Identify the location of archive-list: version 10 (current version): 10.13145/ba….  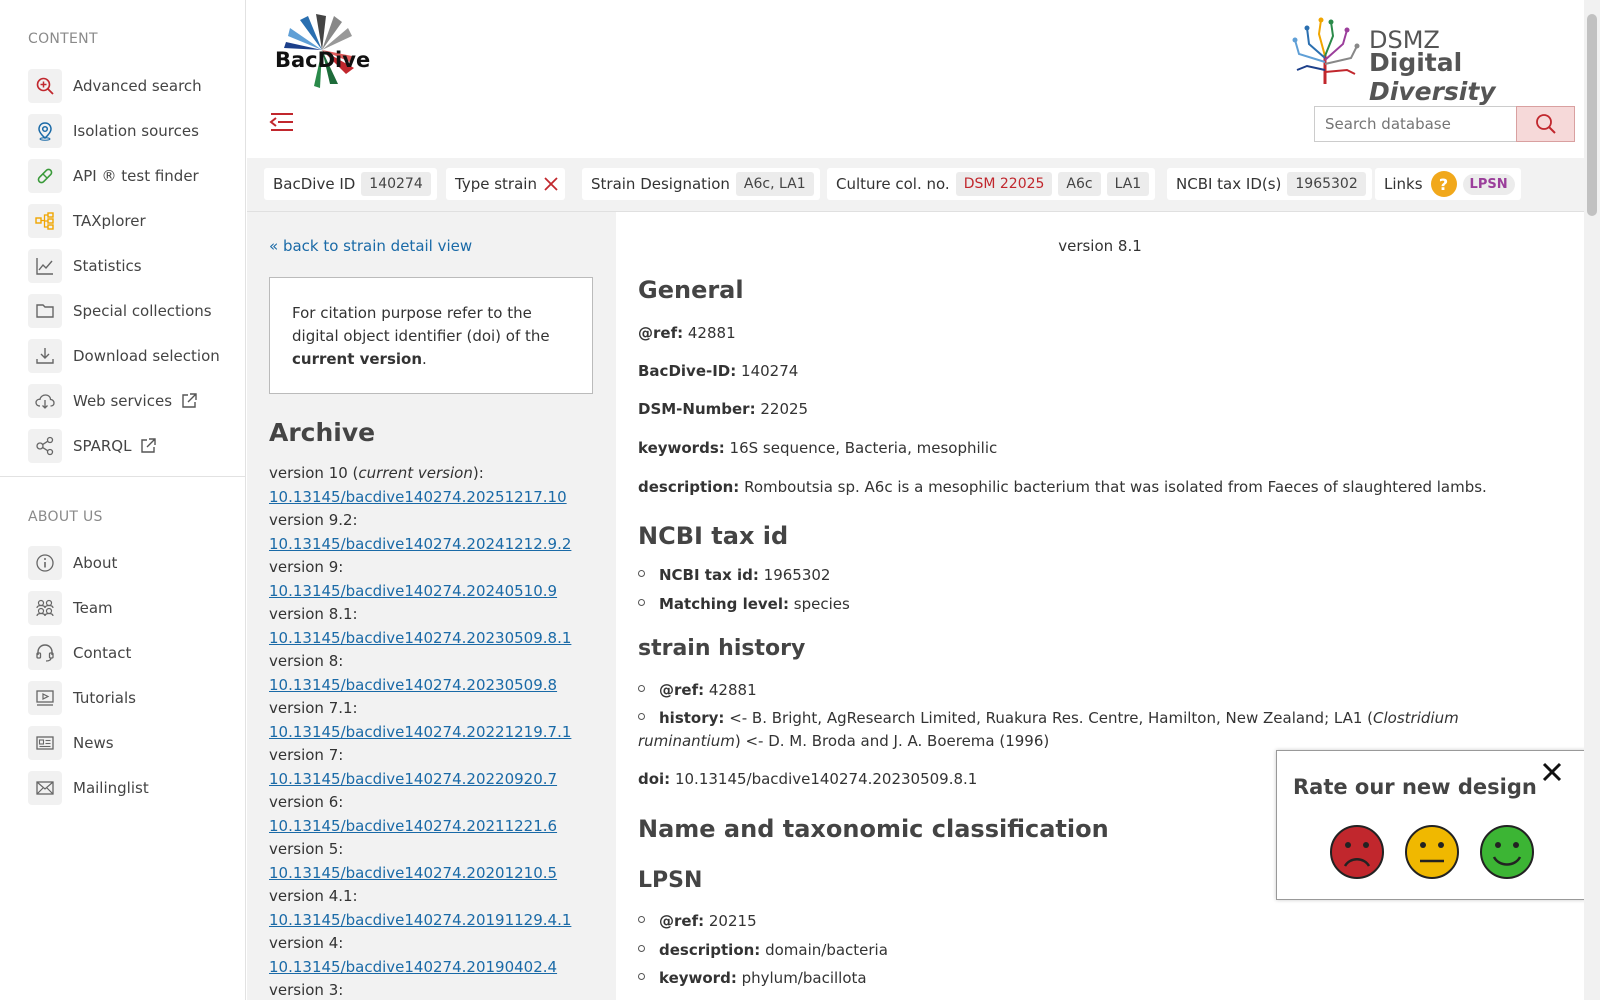
(439, 731).